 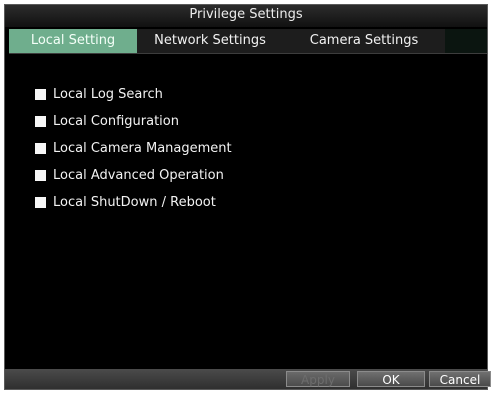 What do you see at coordinates (138, 175) in the screenshot?
I see `label-local-advanced-operation: Local Advanced Operation` at bounding box center [138, 175].